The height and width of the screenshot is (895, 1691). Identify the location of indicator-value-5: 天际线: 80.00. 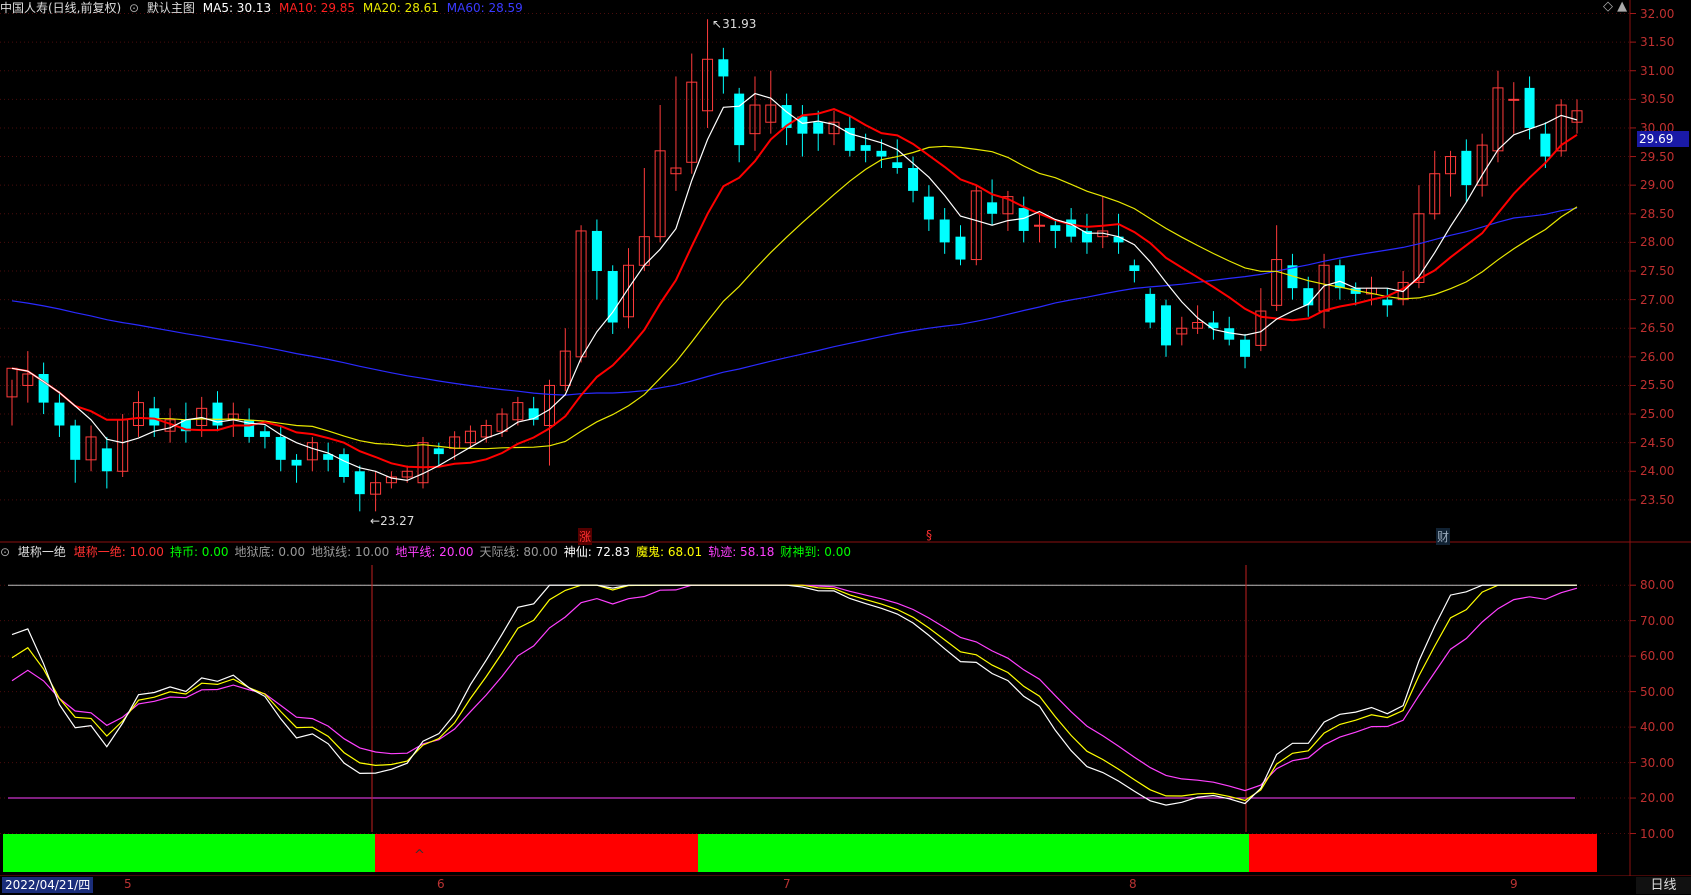
(518, 552).